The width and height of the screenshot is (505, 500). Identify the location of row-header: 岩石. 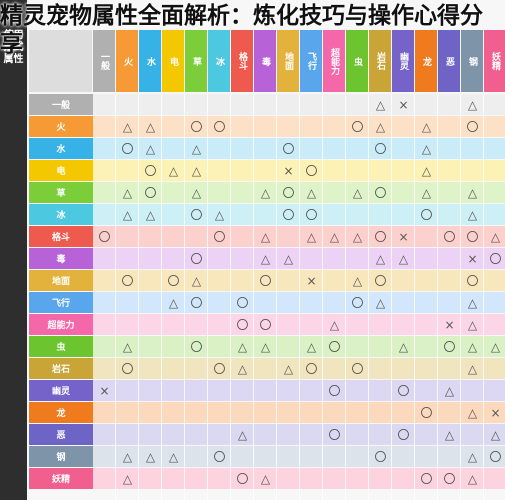
(61, 368).